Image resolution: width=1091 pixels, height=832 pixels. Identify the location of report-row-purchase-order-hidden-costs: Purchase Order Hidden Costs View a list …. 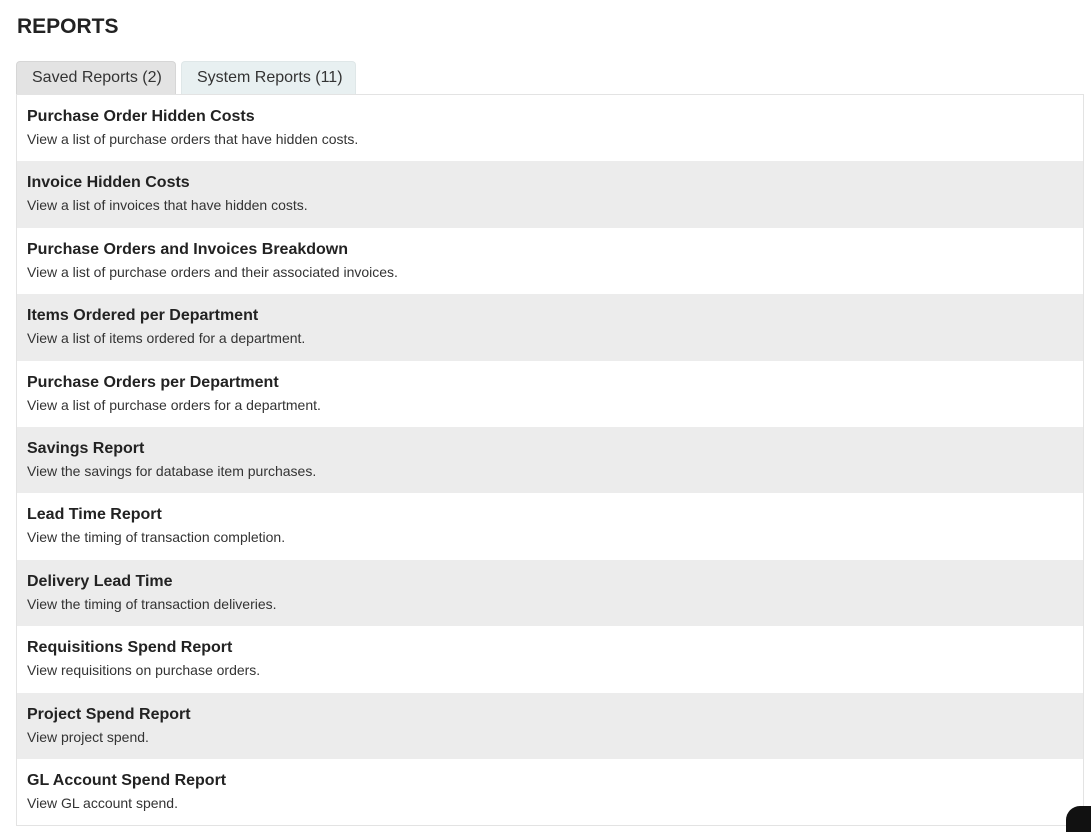
(550, 128).